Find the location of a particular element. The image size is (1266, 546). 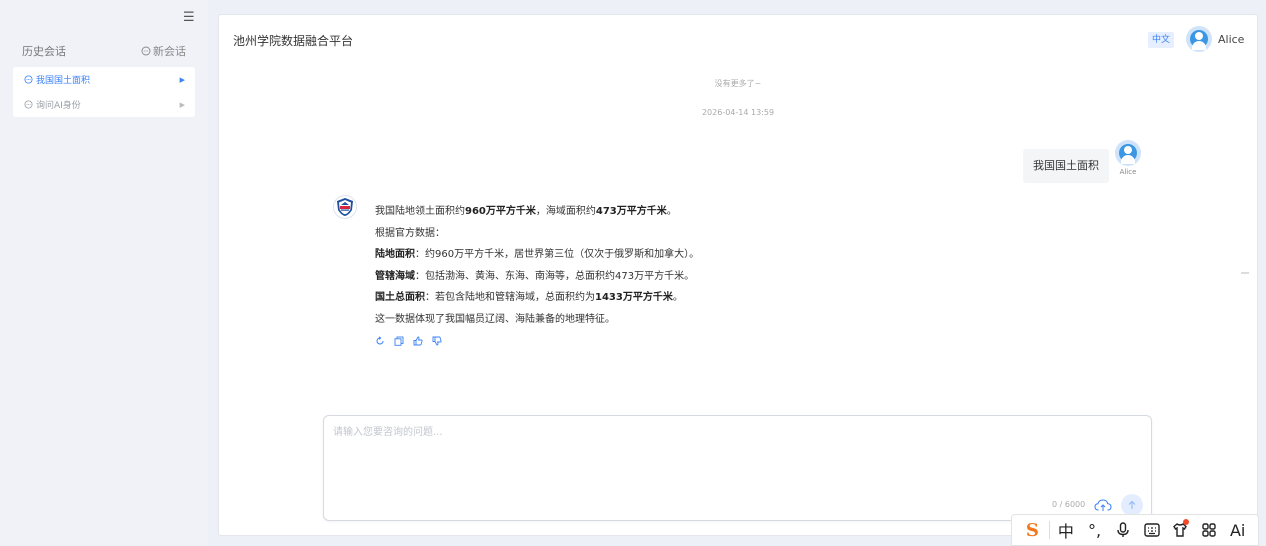

history-header: 历史会话 新会话 is located at coordinates (104, 51).